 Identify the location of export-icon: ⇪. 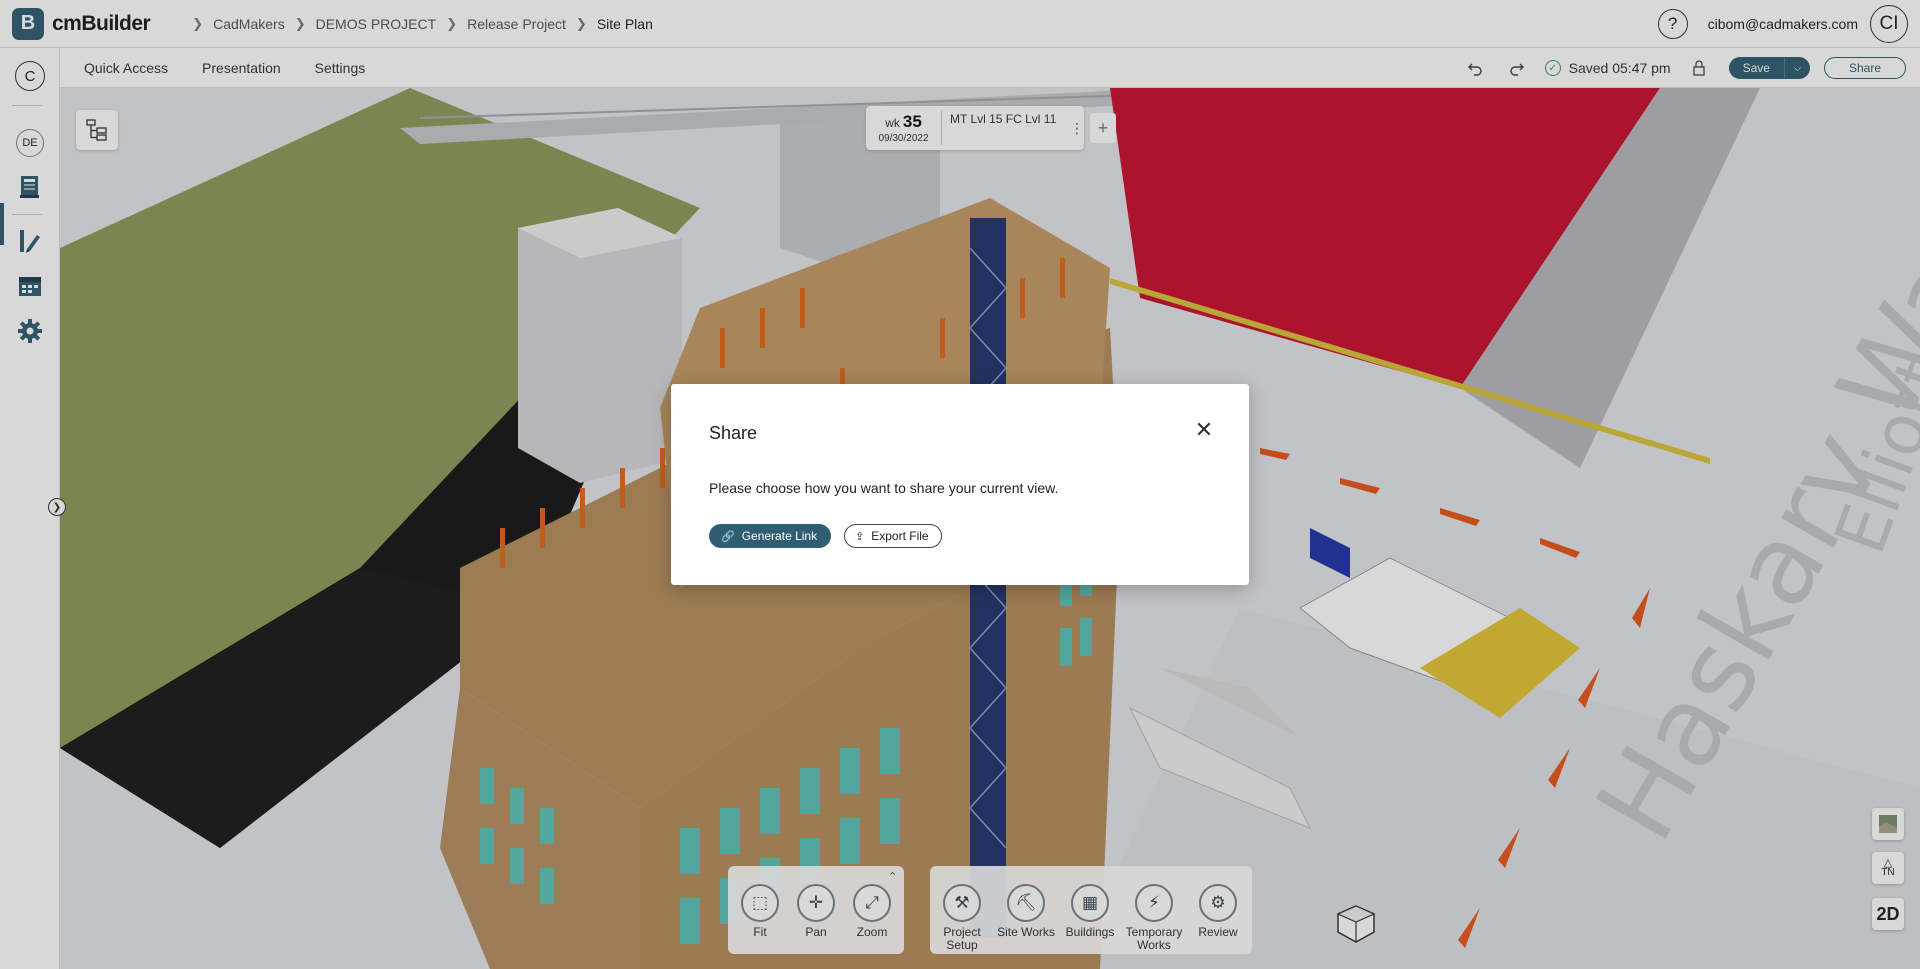
(860, 536).